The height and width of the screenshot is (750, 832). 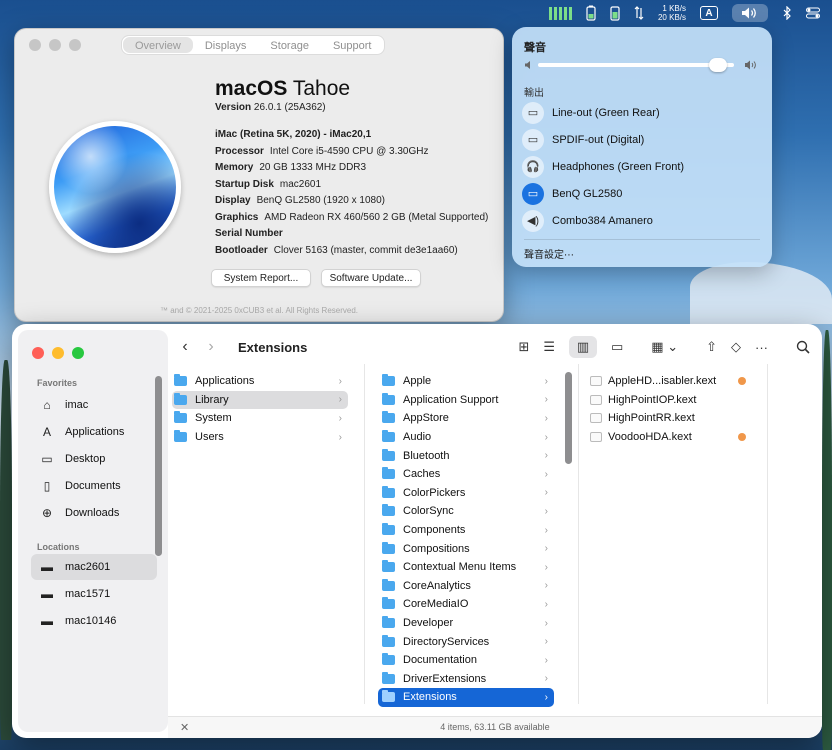 I want to click on desktop-snow, so click(x=761, y=293).